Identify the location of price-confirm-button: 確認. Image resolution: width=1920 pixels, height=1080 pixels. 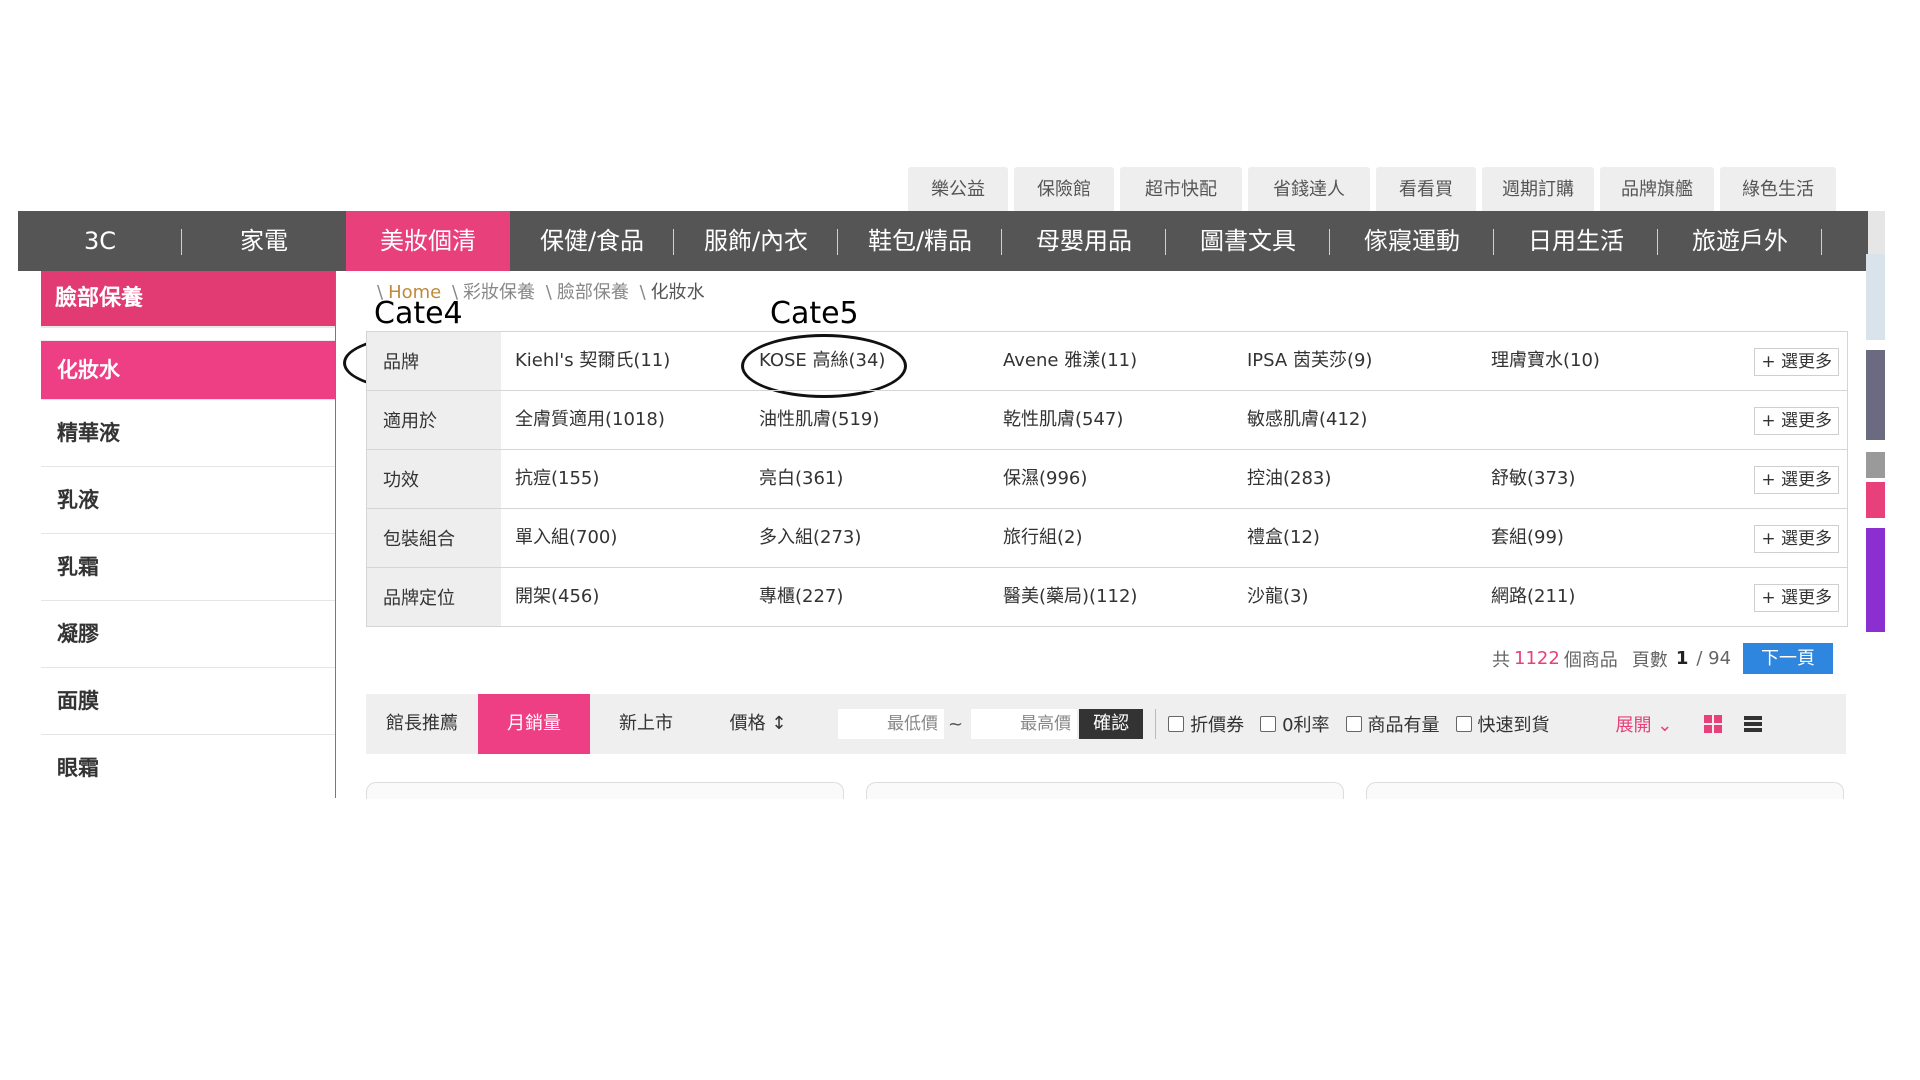
(1111, 724).